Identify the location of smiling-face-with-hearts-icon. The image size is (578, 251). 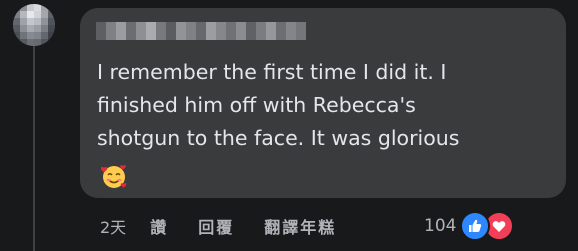
(114, 176).